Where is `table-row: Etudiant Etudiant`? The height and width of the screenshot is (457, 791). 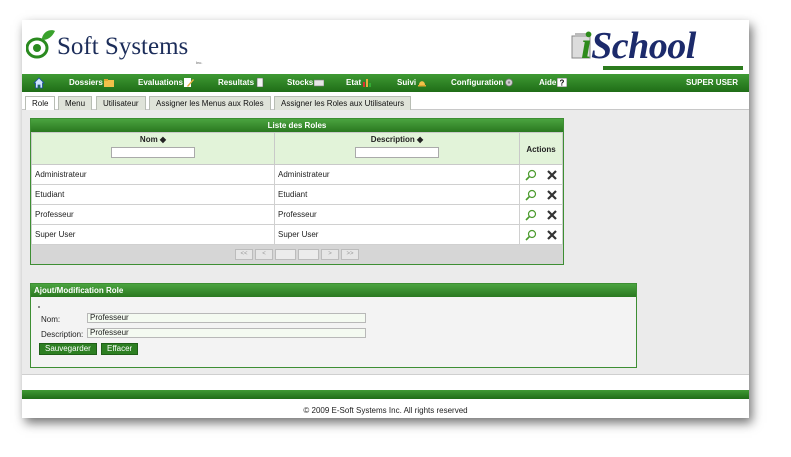 table-row: Etudiant Etudiant is located at coordinates (297, 194).